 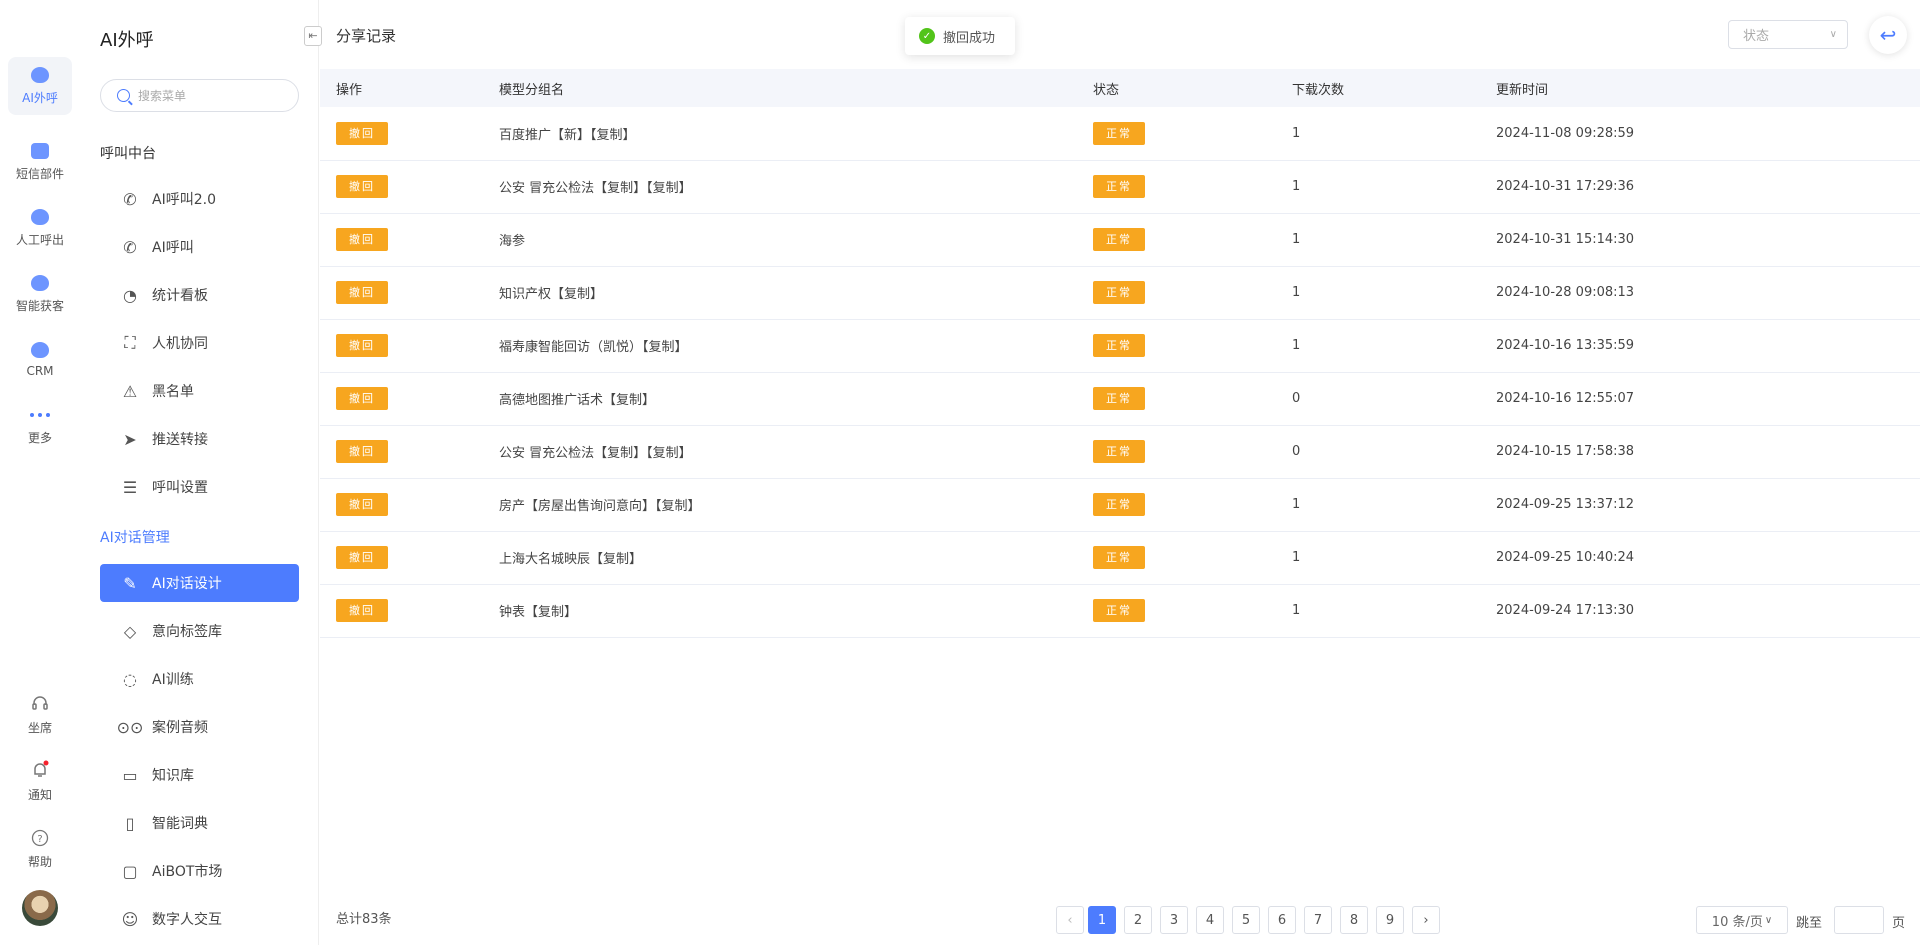 What do you see at coordinates (1859, 920) in the screenshot?
I see `jump-page-input` at bounding box center [1859, 920].